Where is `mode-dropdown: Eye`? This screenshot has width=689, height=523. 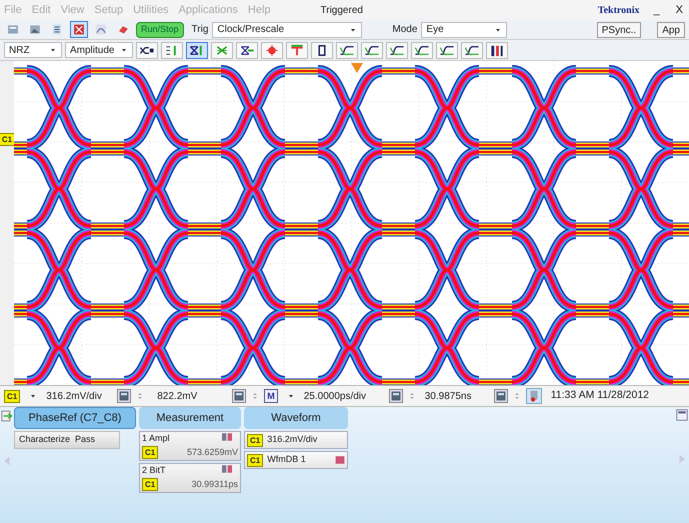
mode-dropdown: Eye is located at coordinates (464, 30).